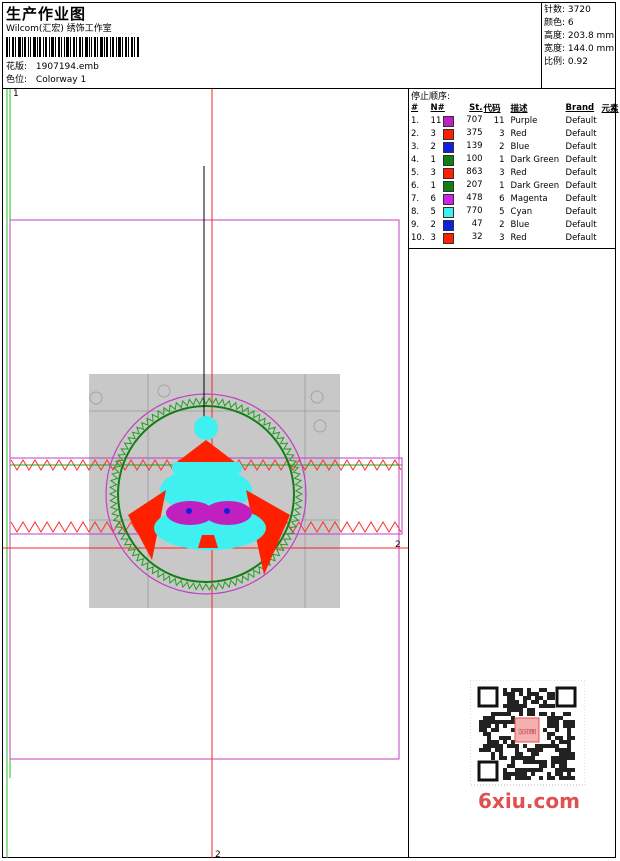 This screenshot has width=620, height=861. Describe the element at coordinates (555, 10) in the screenshot. I see `stat-label: 针数:` at that location.